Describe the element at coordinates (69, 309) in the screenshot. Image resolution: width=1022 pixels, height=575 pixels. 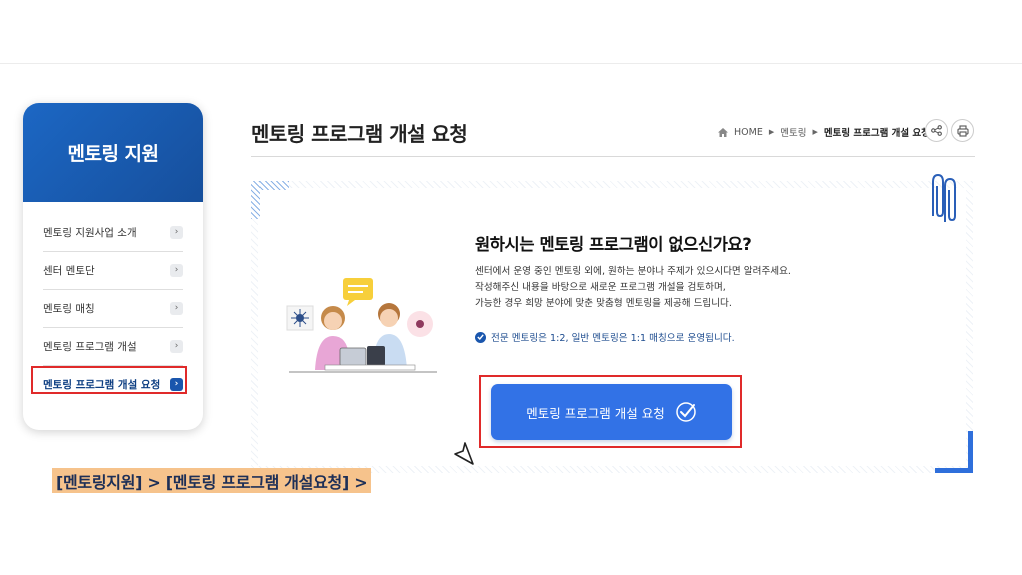
I see `sidebar-item-label: 멘토링 매칭` at that location.